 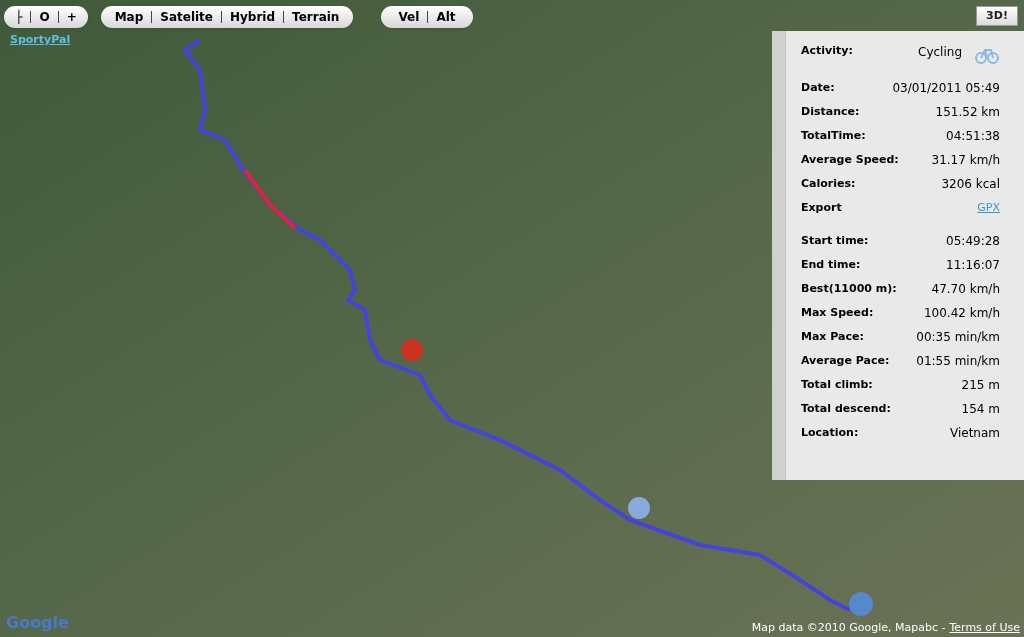 What do you see at coordinates (830, 111) in the screenshot?
I see `stat-label: Distance:` at bounding box center [830, 111].